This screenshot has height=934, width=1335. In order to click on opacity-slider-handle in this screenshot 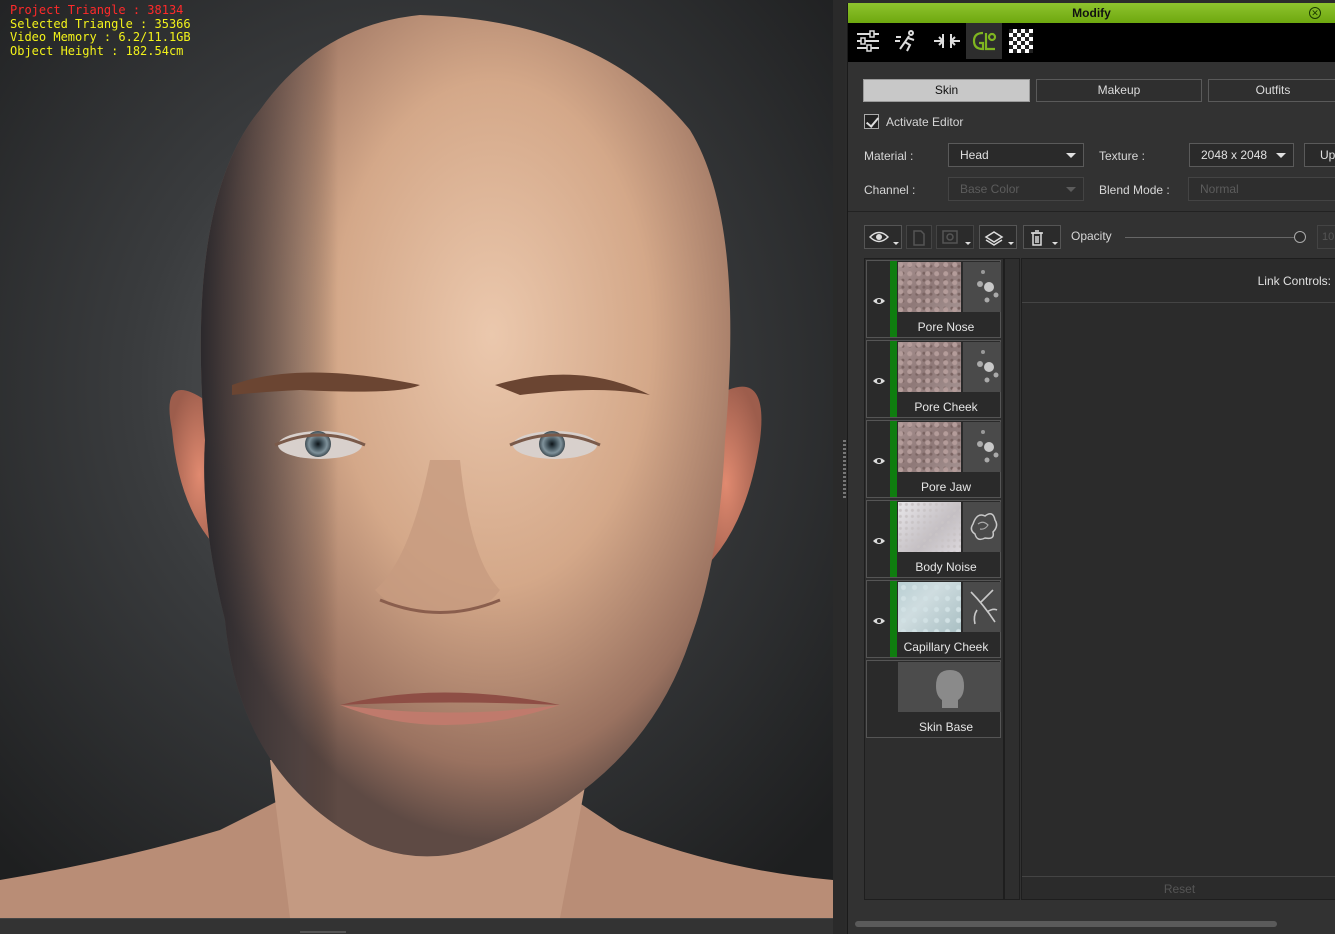, I will do `click(1300, 237)`.